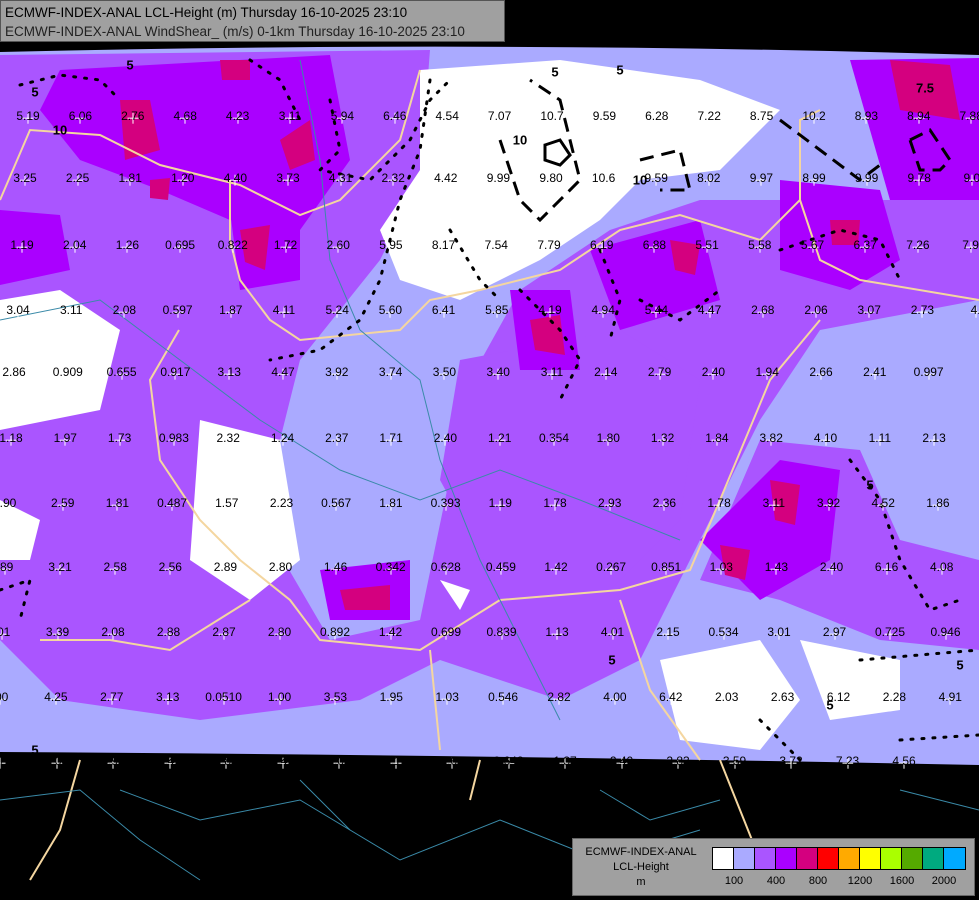 This screenshot has height=900, width=979. I want to click on windshear-value: 2.60, so click(338, 245).